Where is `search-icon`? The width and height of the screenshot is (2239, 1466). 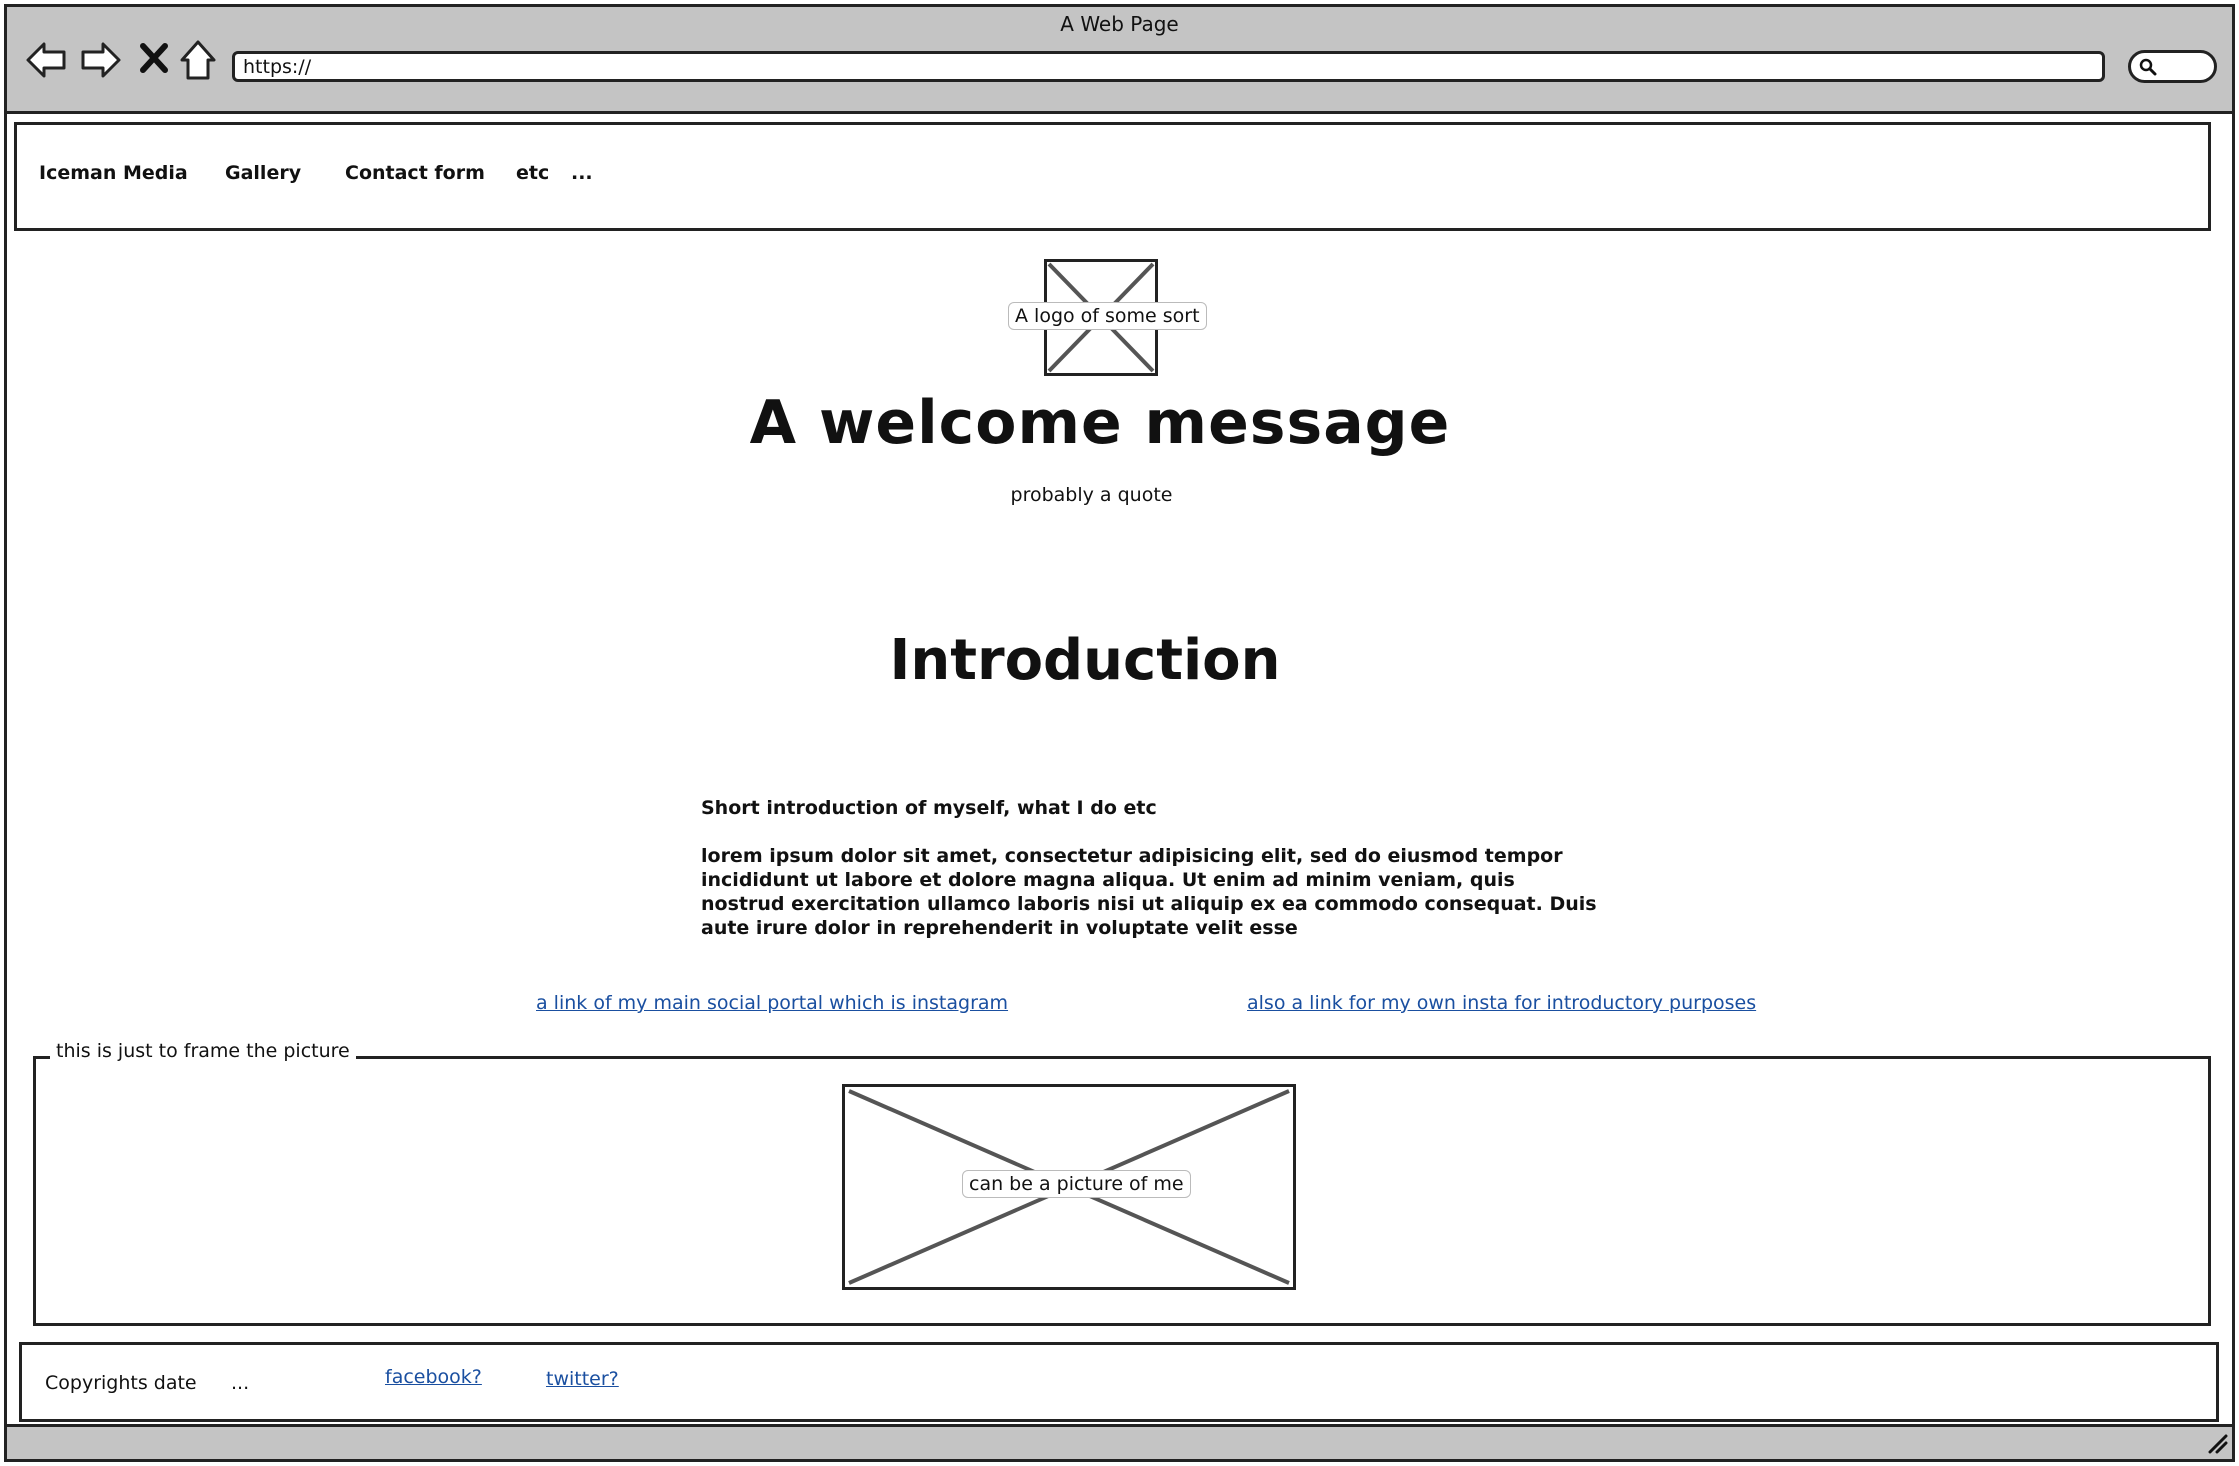 search-icon is located at coordinates (2148, 67).